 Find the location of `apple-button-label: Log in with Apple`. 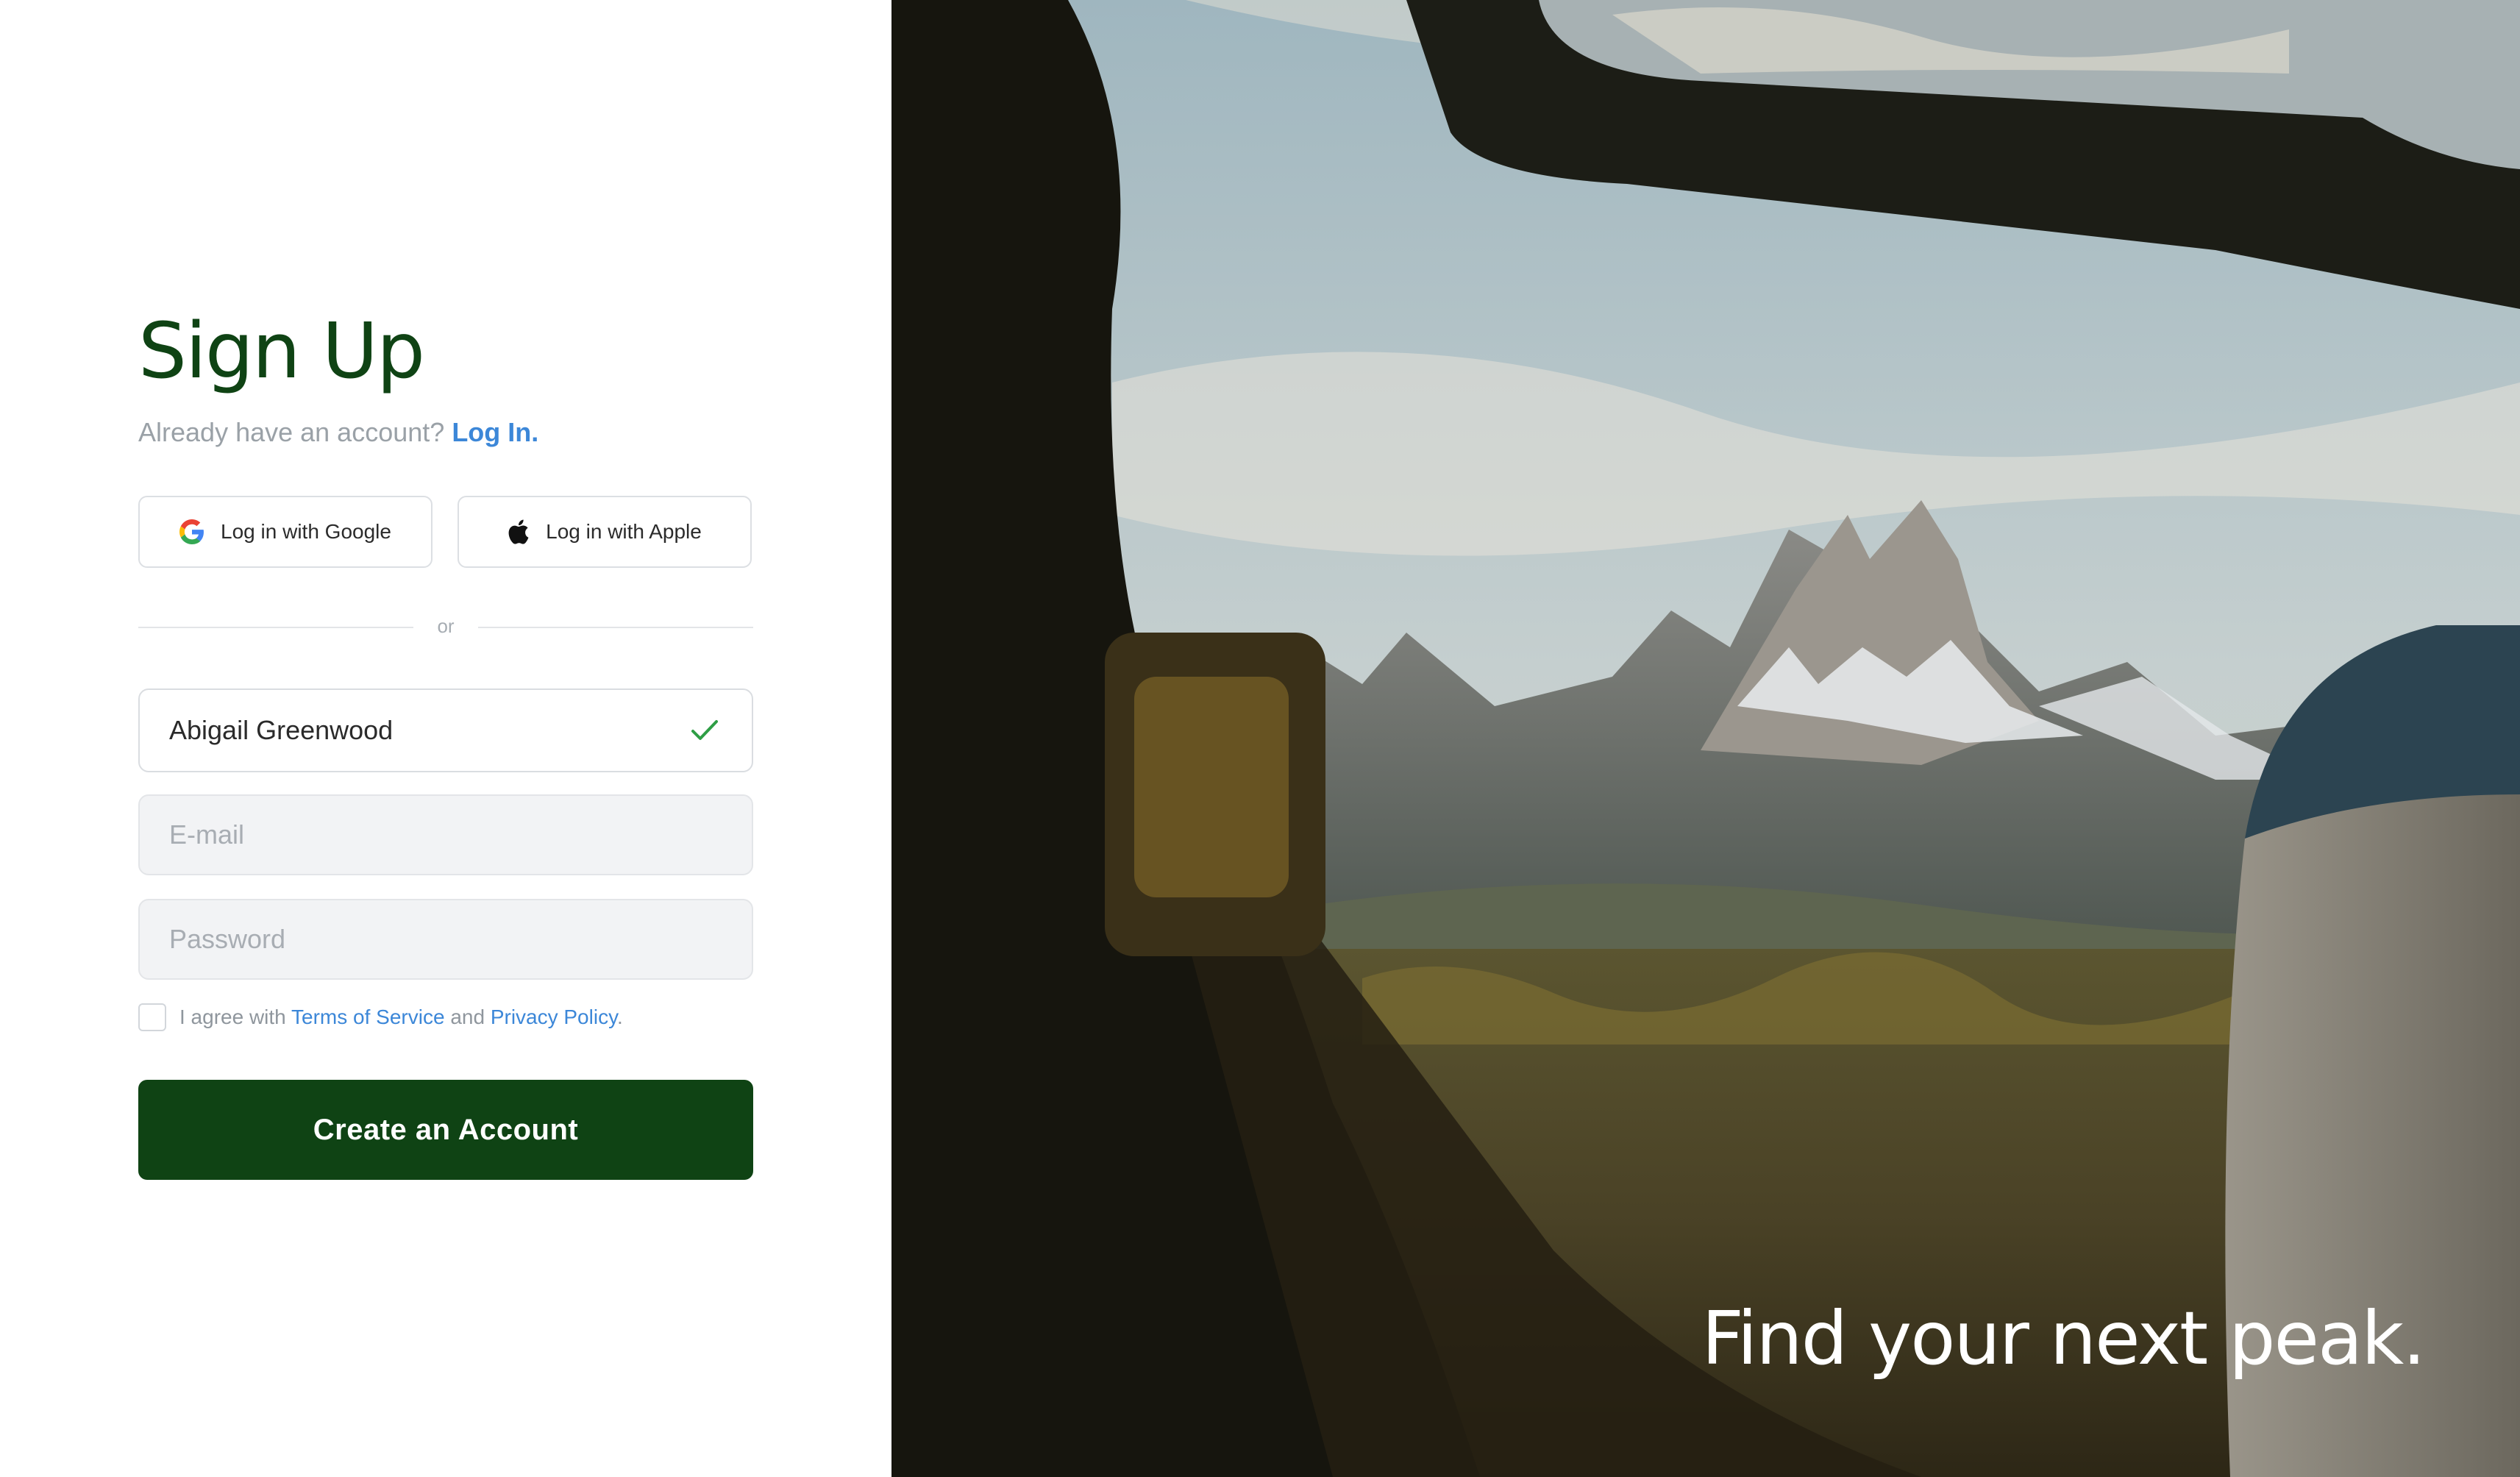

apple-button-label: Log in with Apple is located at coordinates (624, 531).